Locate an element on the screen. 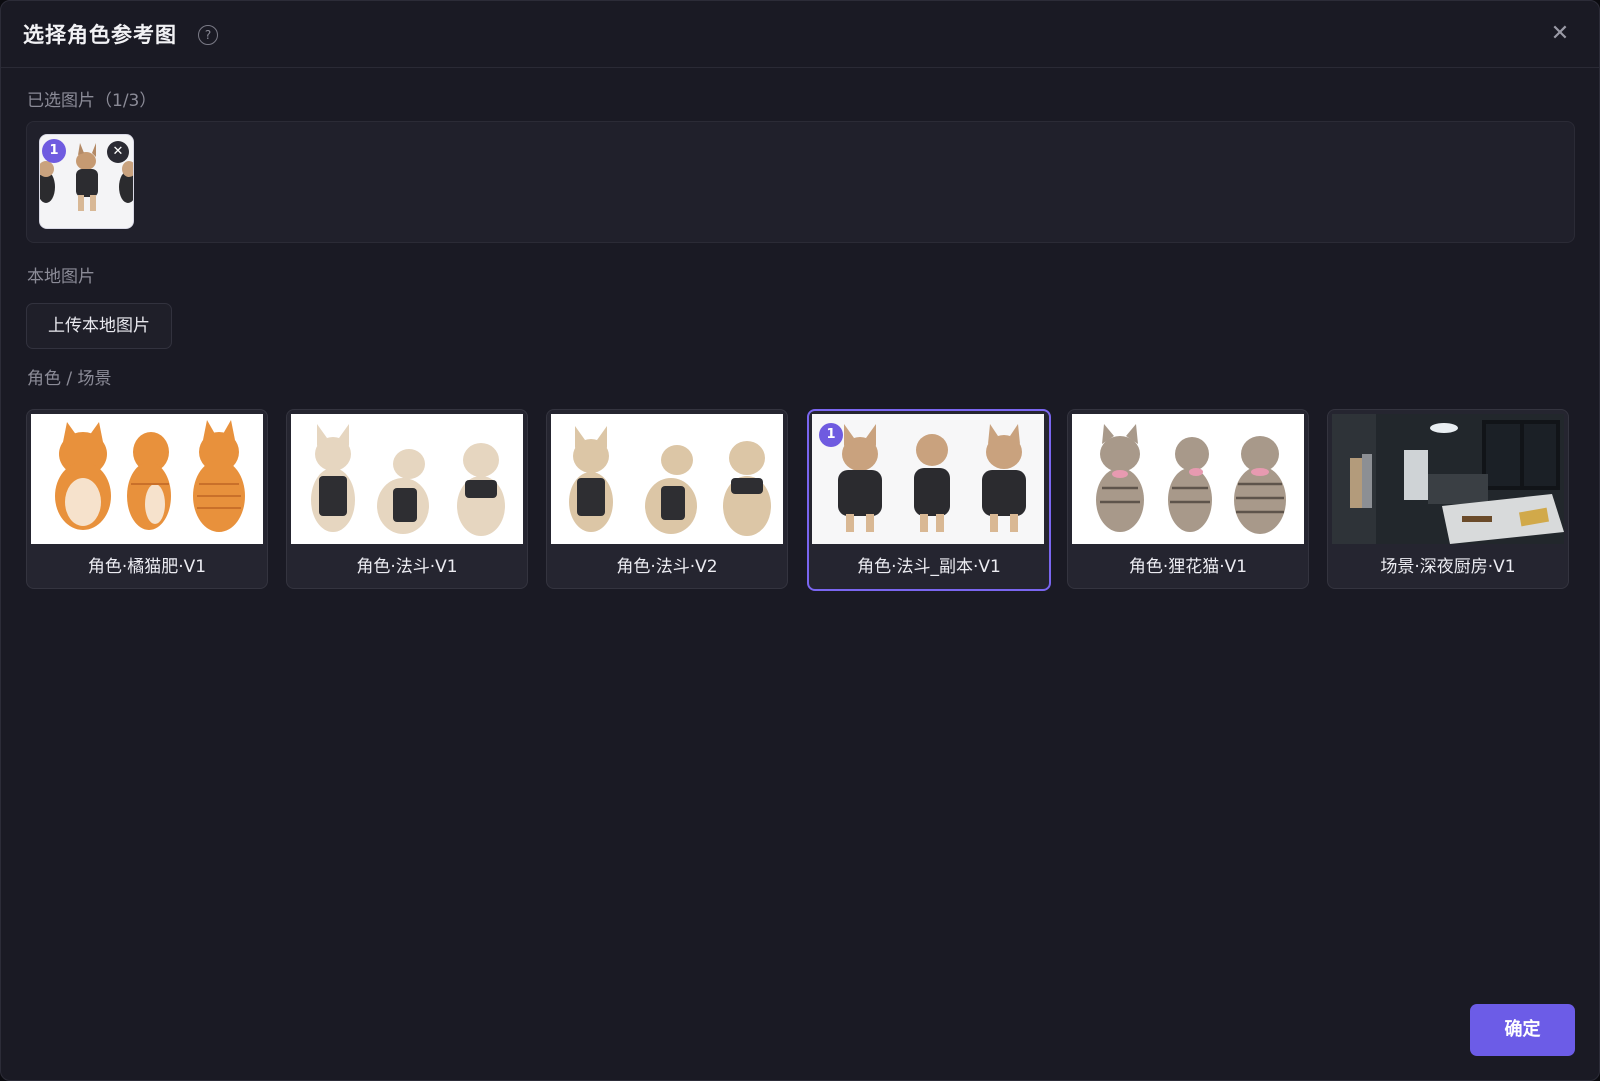 This screenshot has height=1081, width=1600. french-bulldog-v2-thumbnail is located at coordinates (667, 479).